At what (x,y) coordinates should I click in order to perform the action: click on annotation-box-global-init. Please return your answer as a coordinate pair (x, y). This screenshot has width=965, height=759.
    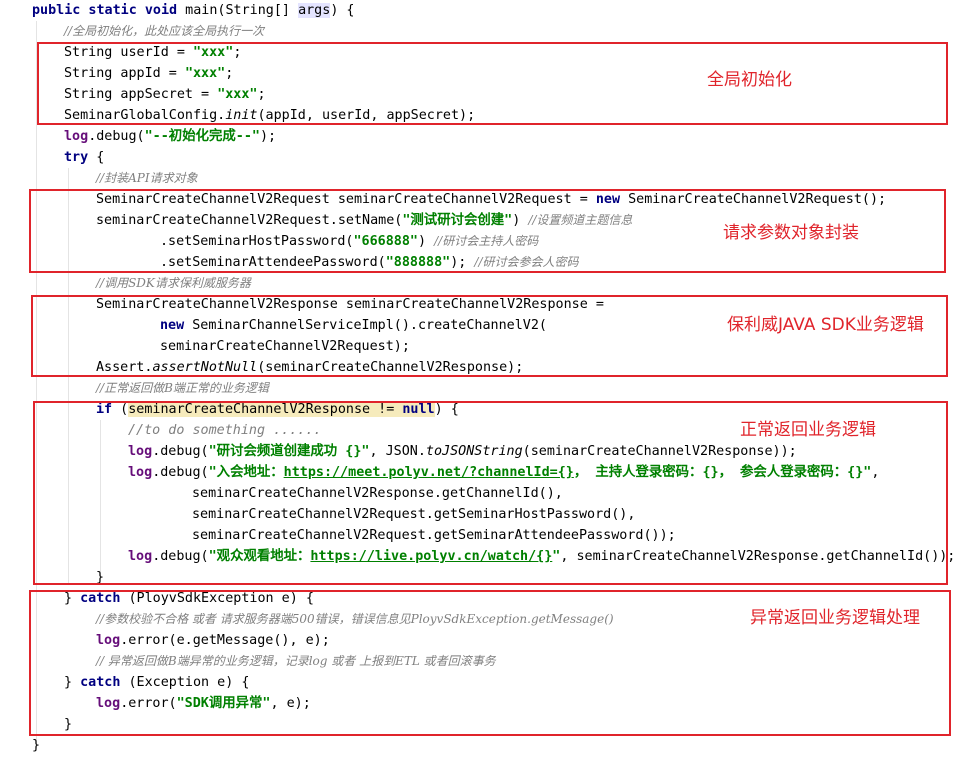
    Looking at the image, I should click on (492, 83).